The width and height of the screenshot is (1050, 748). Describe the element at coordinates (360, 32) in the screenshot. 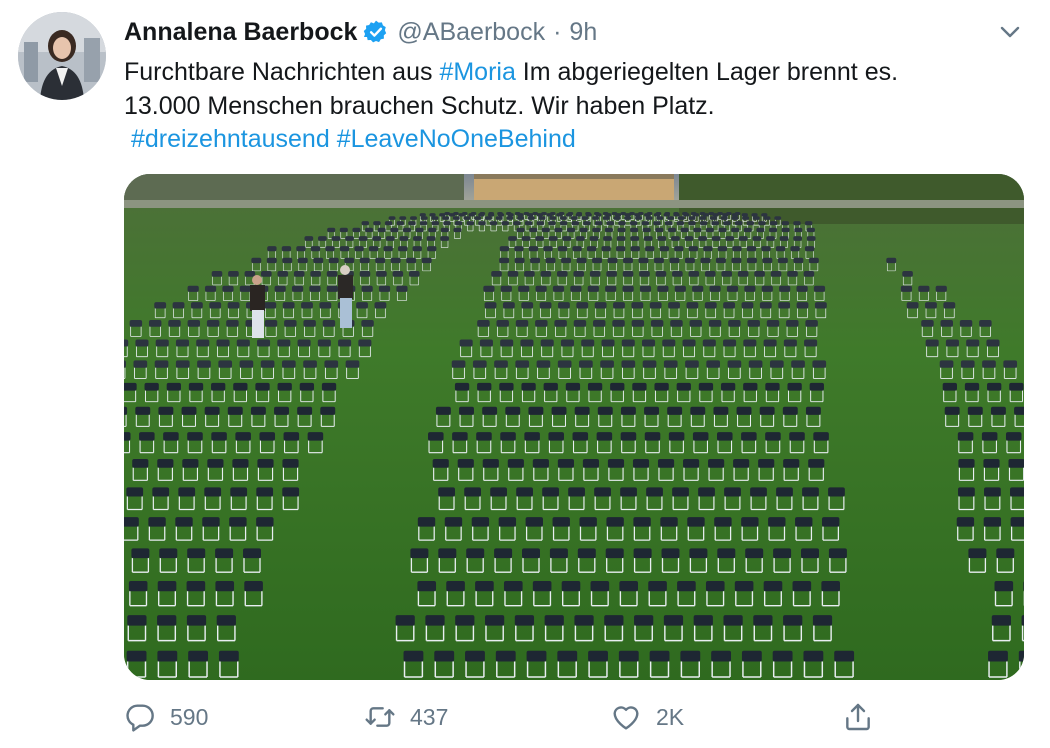

I see `tweet-header: Annalena Baerbock @ABaerbock · 9h` at that location.